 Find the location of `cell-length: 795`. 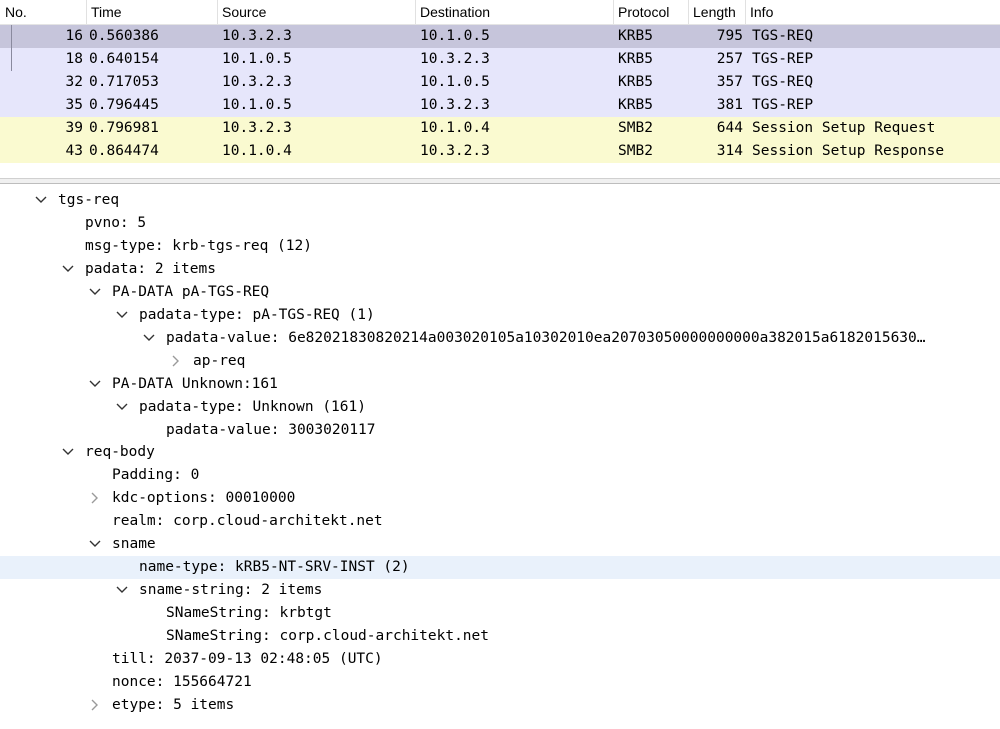

cell-length: 795 is located at coordinates (729, 36).